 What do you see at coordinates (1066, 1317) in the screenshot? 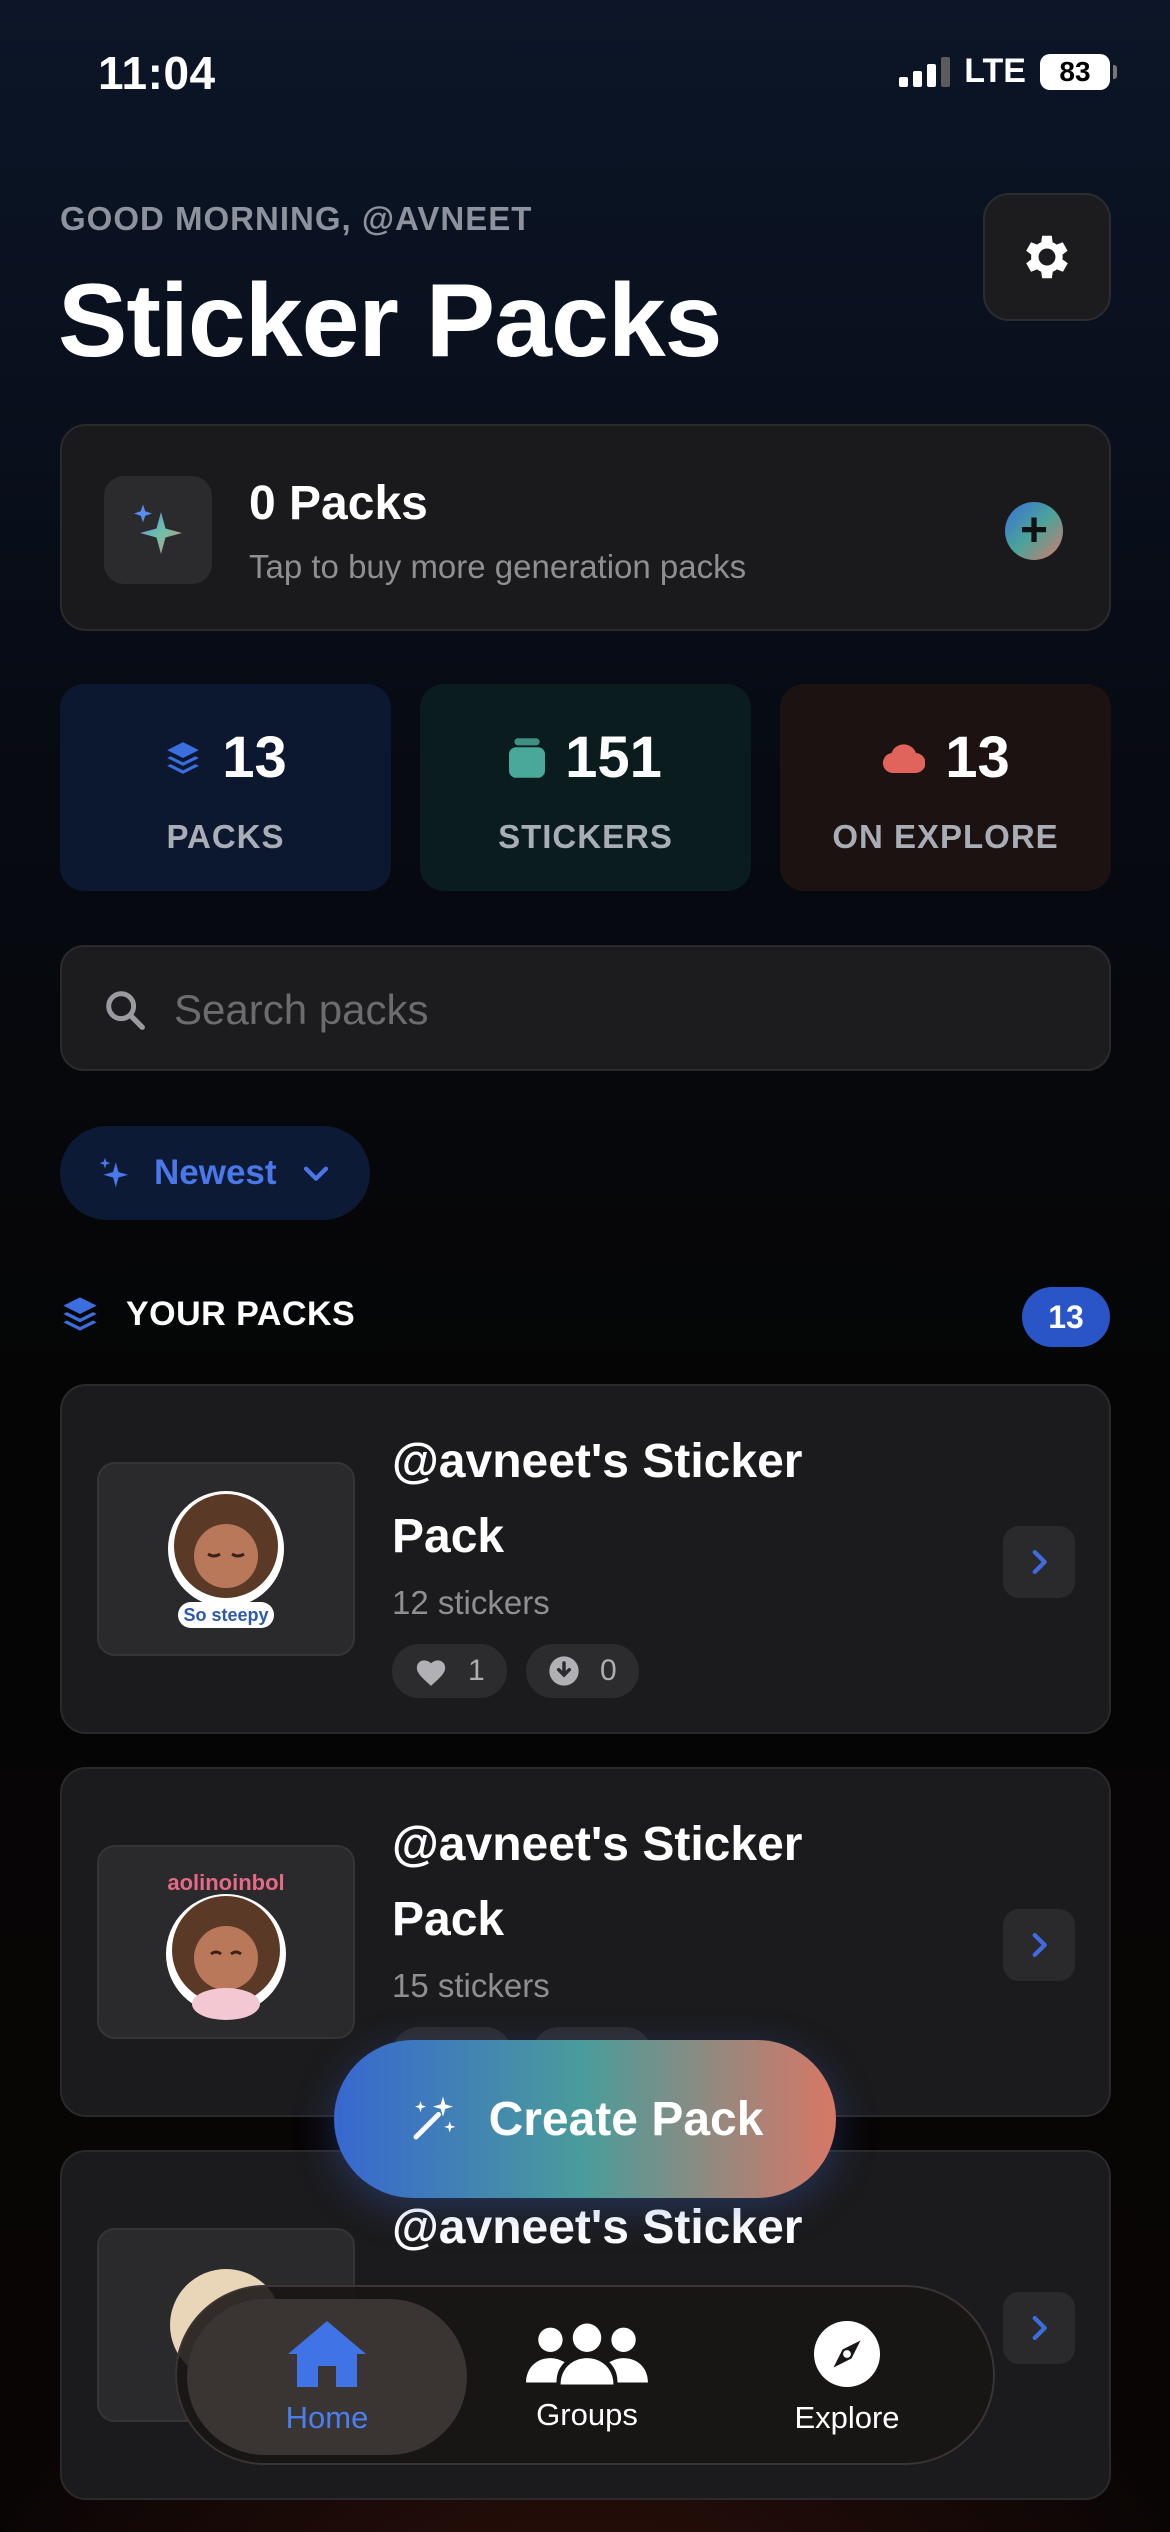
I see `pack-count-badge: 13` at bounding box center [1066, 1317].